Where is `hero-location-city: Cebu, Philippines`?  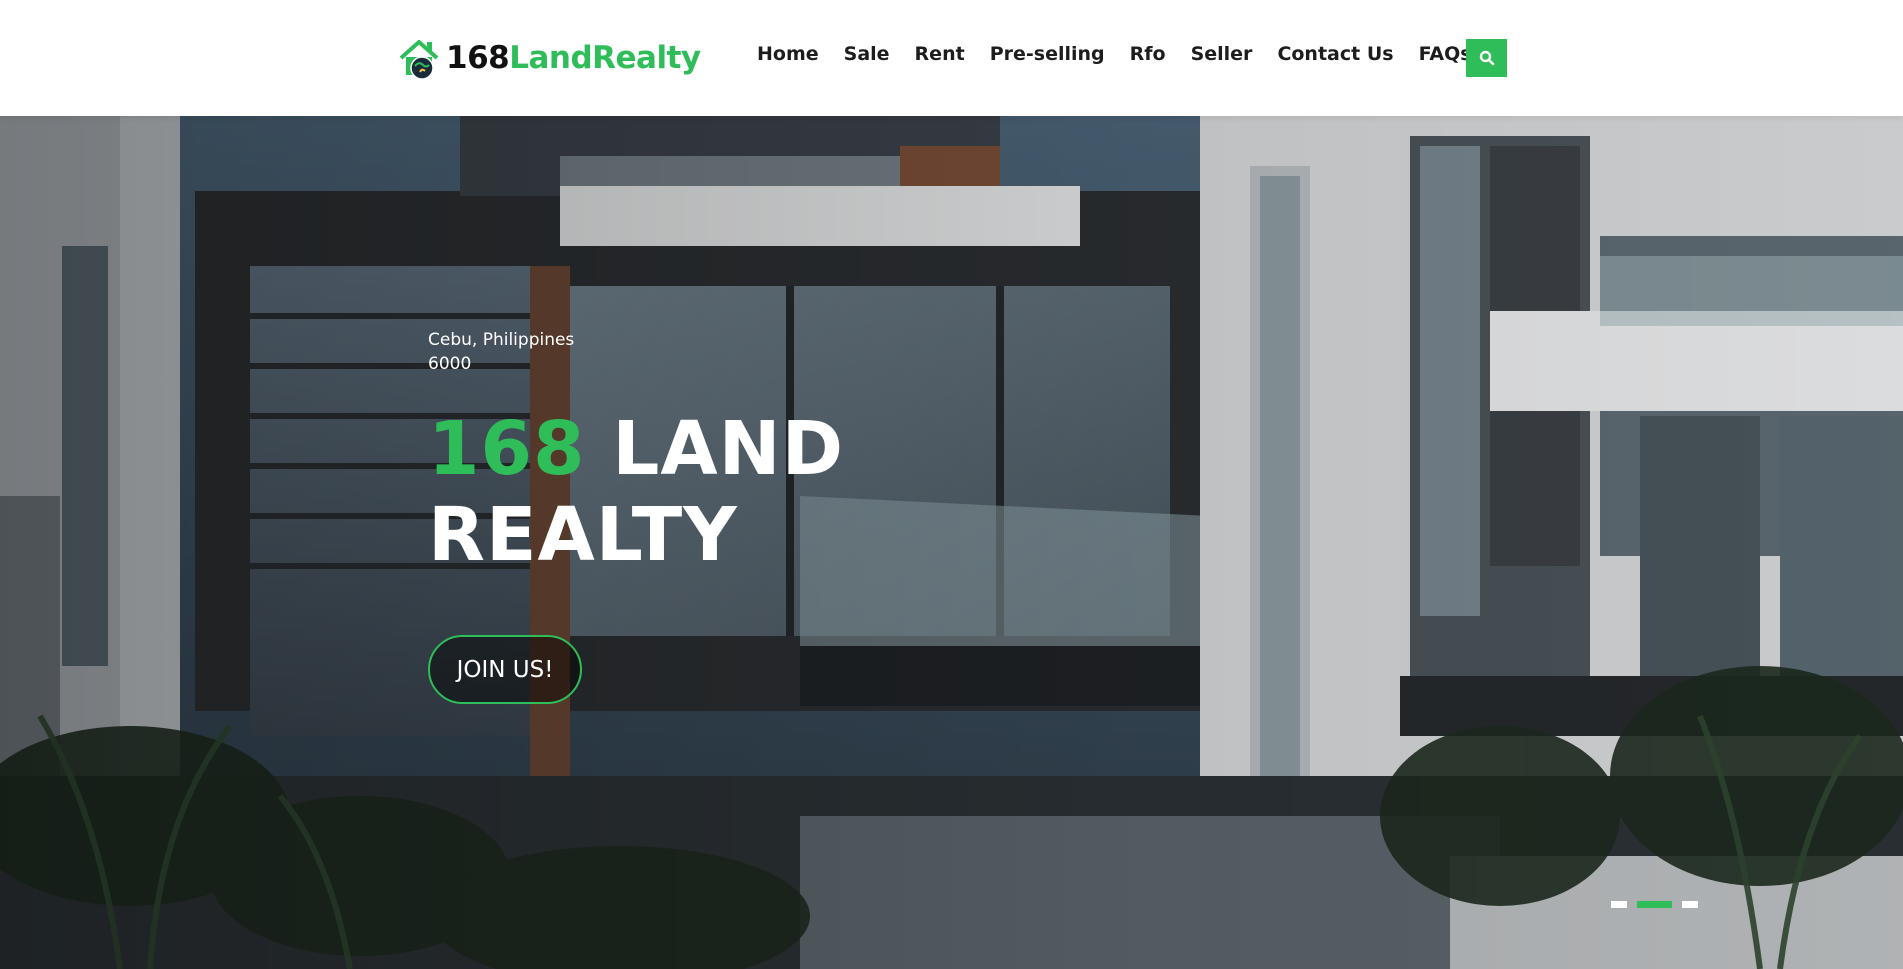
hero-location-city: Cebu, Philippines is located at coordinates (501, 340).